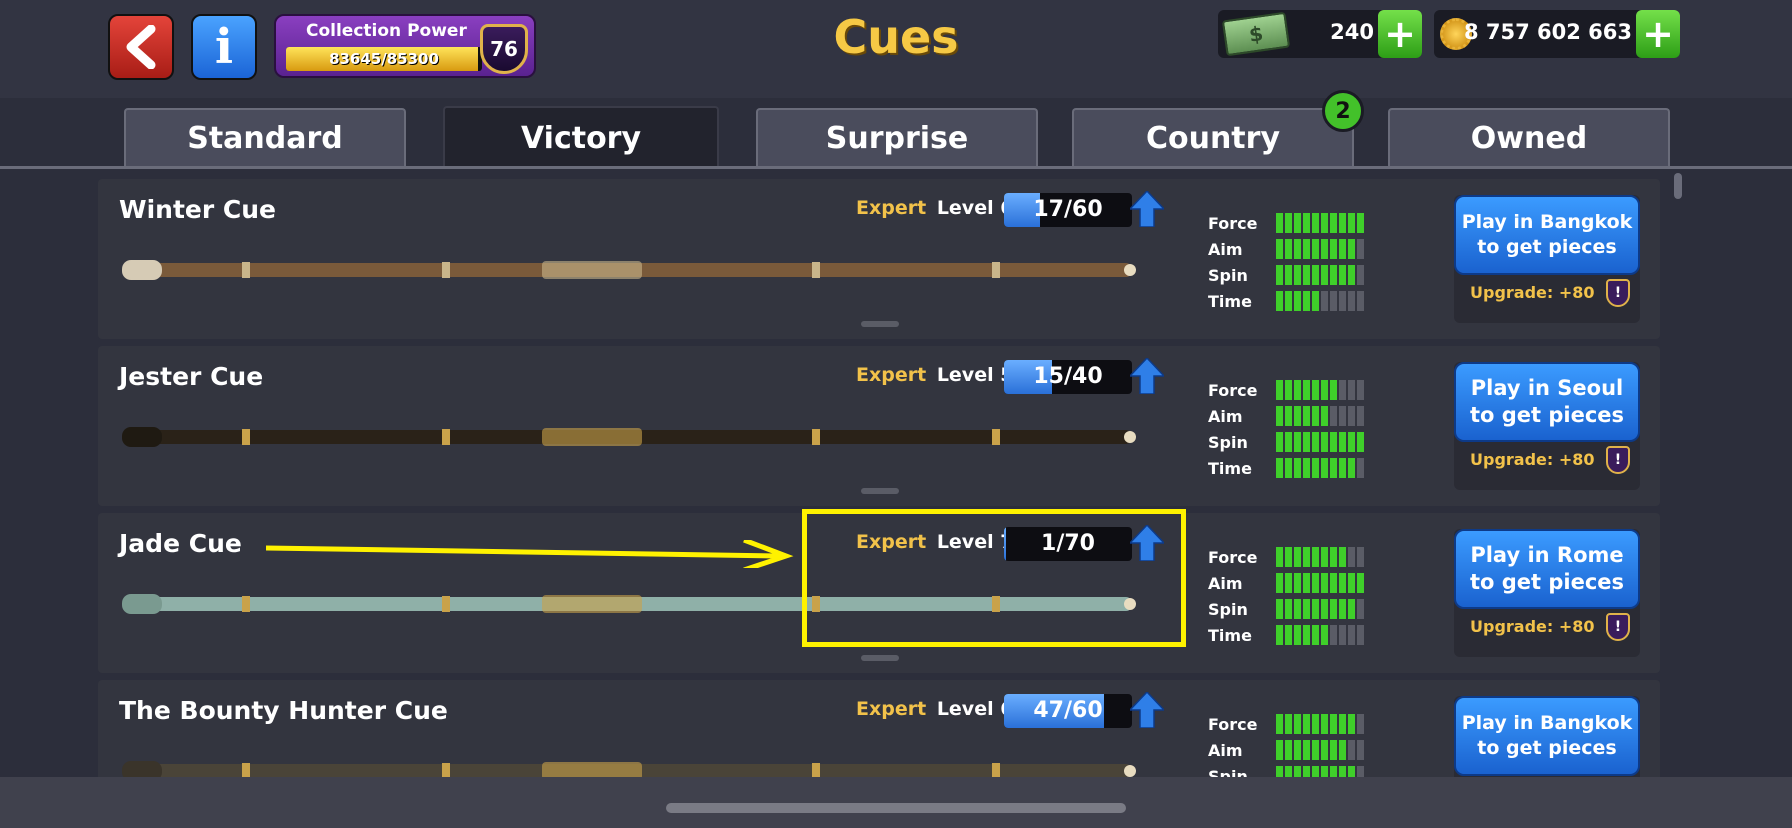  Describe the element at coordinates (1678, 474) in the screenshot. I see `scrollbar` at that location.